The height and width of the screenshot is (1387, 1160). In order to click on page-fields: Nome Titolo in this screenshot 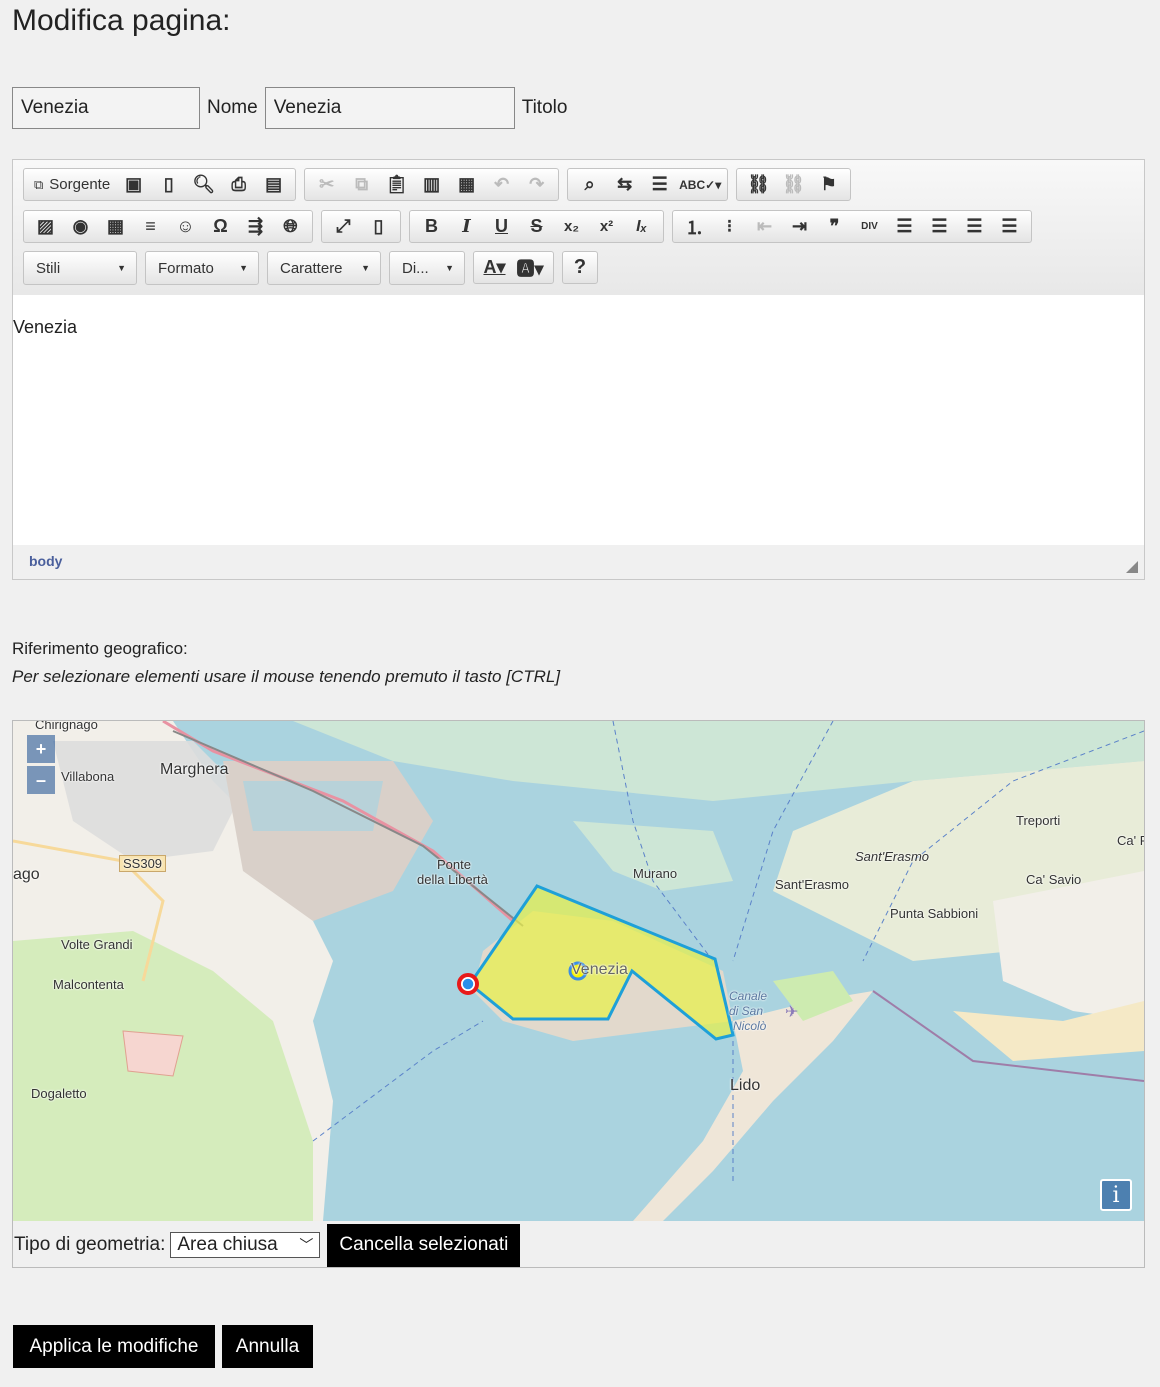, I will do `click(293, 108)`.